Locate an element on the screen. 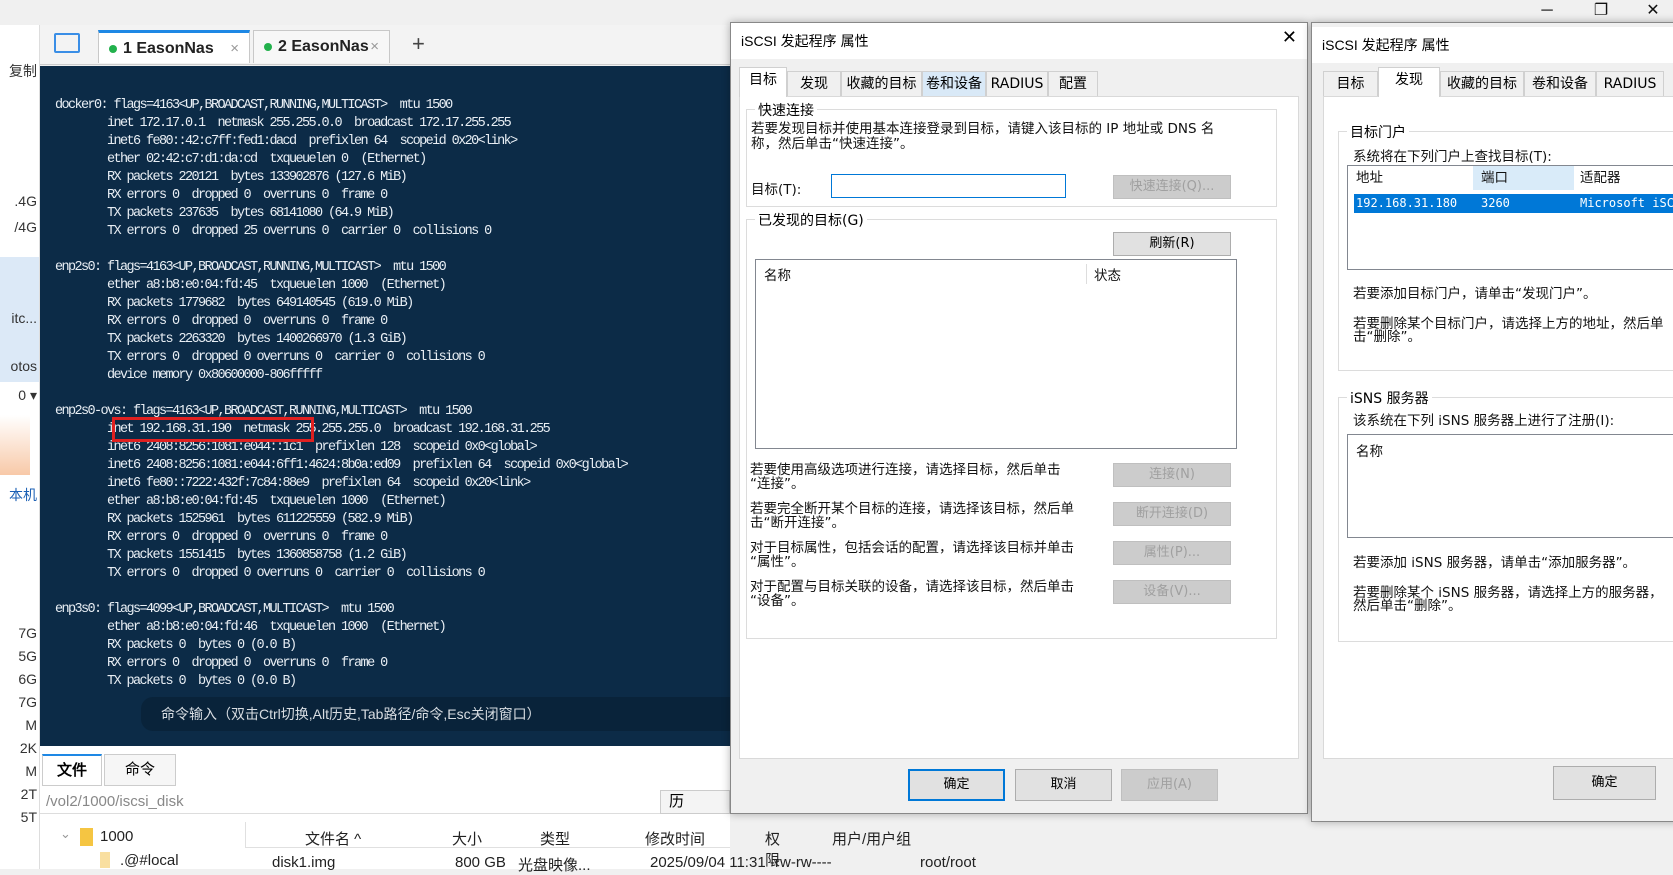 Image resolution: width=1673 pixels, height=875 pixels. history-button: 历 is located at coordinates (695, 802).